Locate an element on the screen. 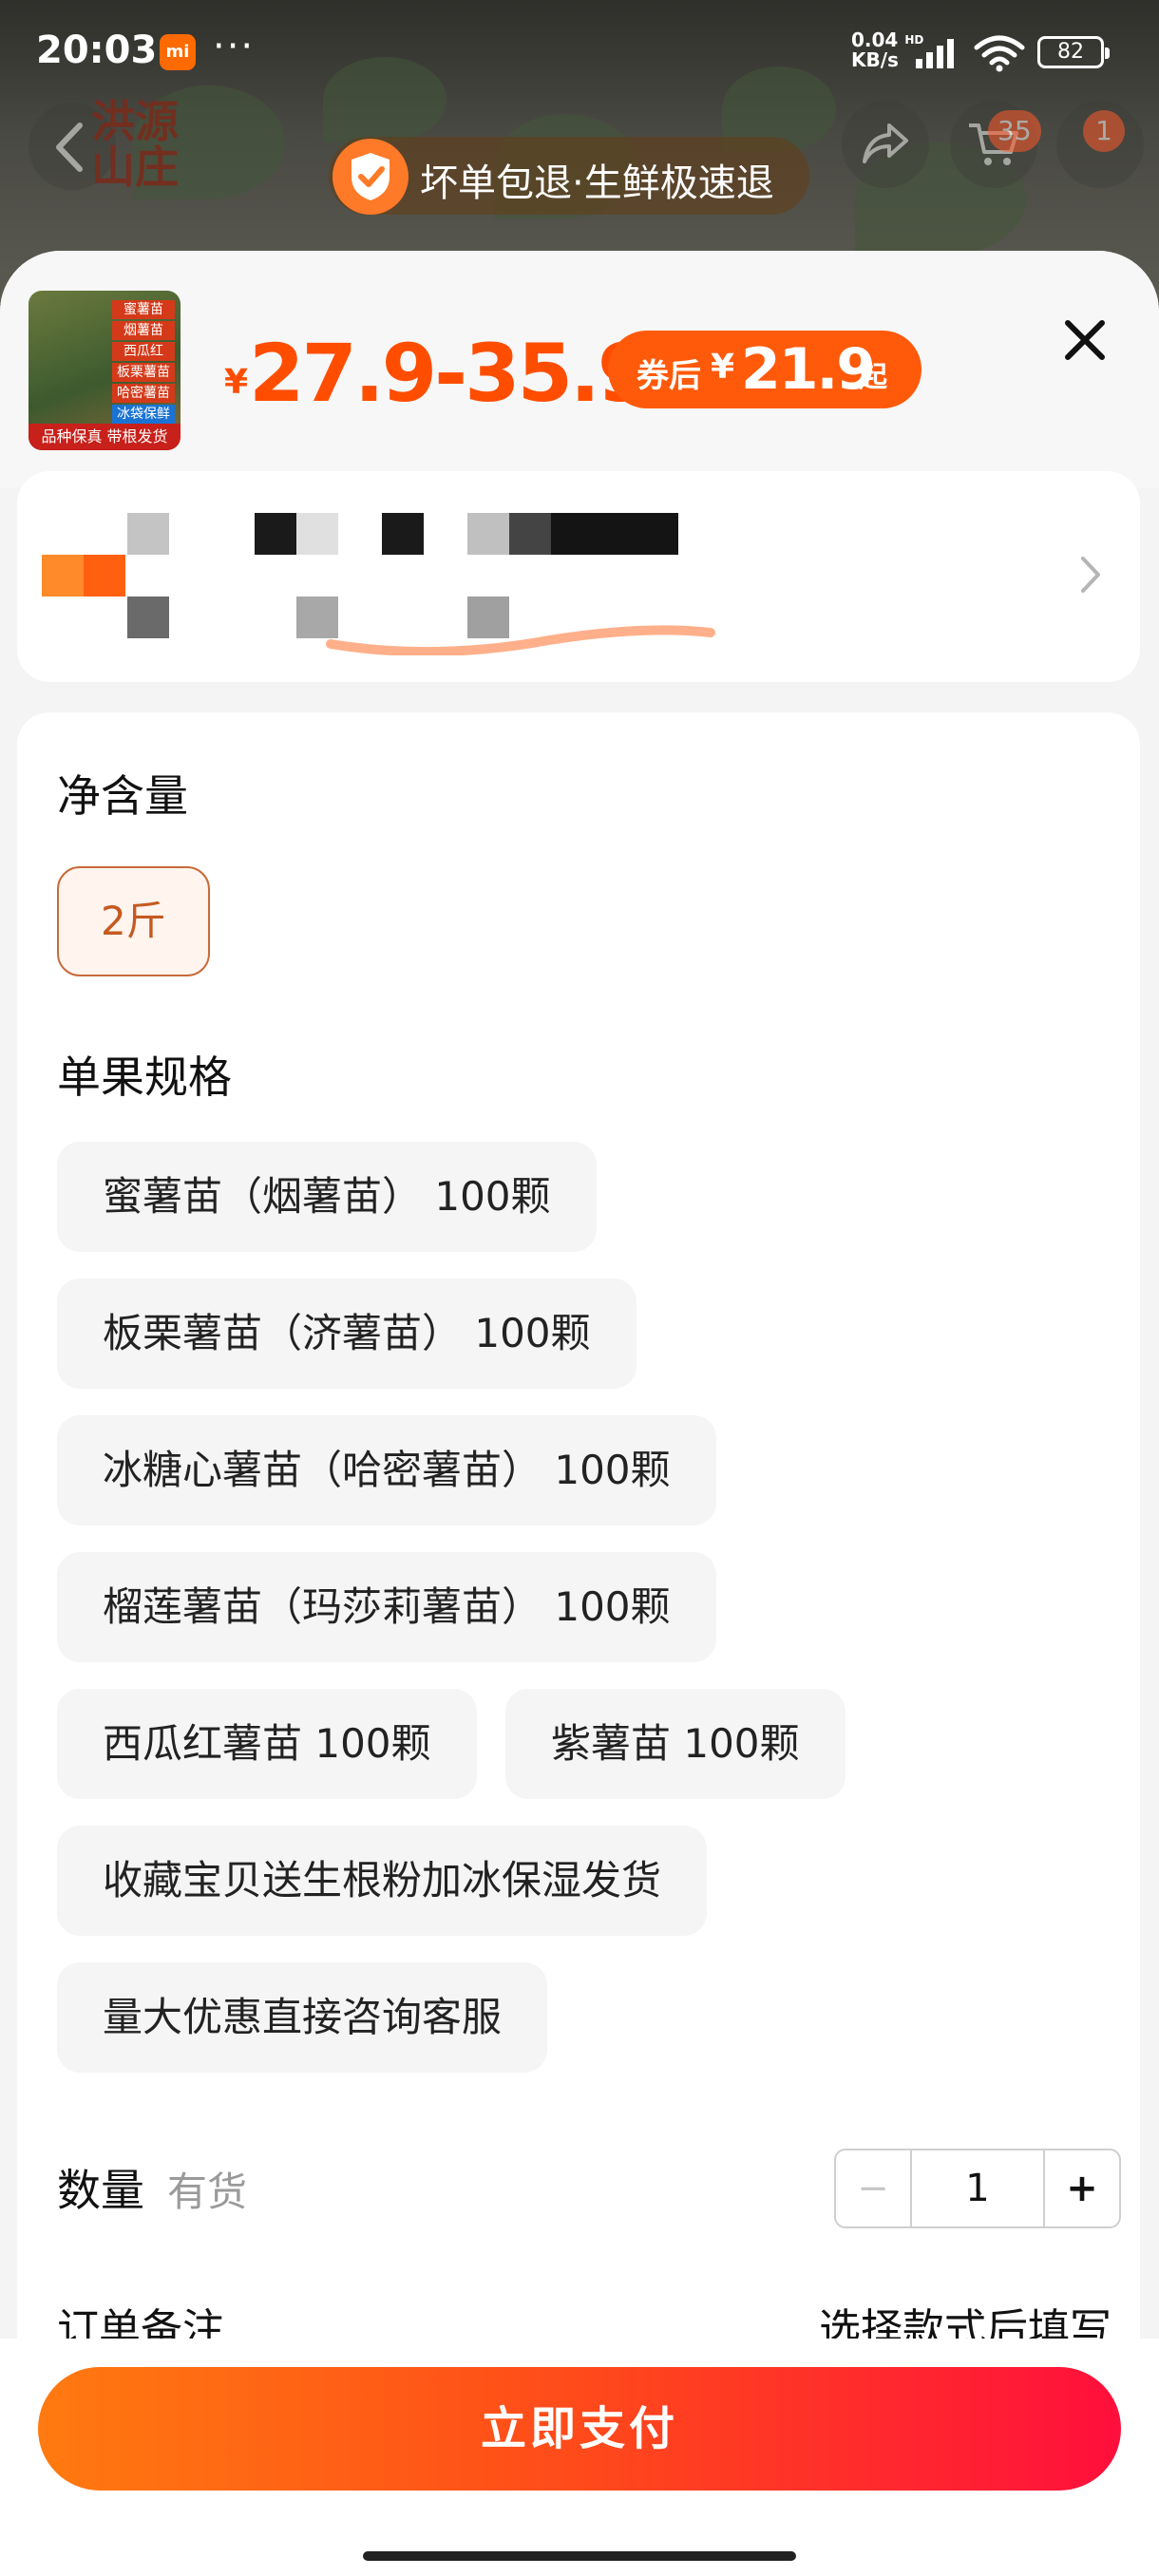 The height and width of the screenshot is (2576, 1159). battery-indicator: 82 is located at coordinates (1073, 52).